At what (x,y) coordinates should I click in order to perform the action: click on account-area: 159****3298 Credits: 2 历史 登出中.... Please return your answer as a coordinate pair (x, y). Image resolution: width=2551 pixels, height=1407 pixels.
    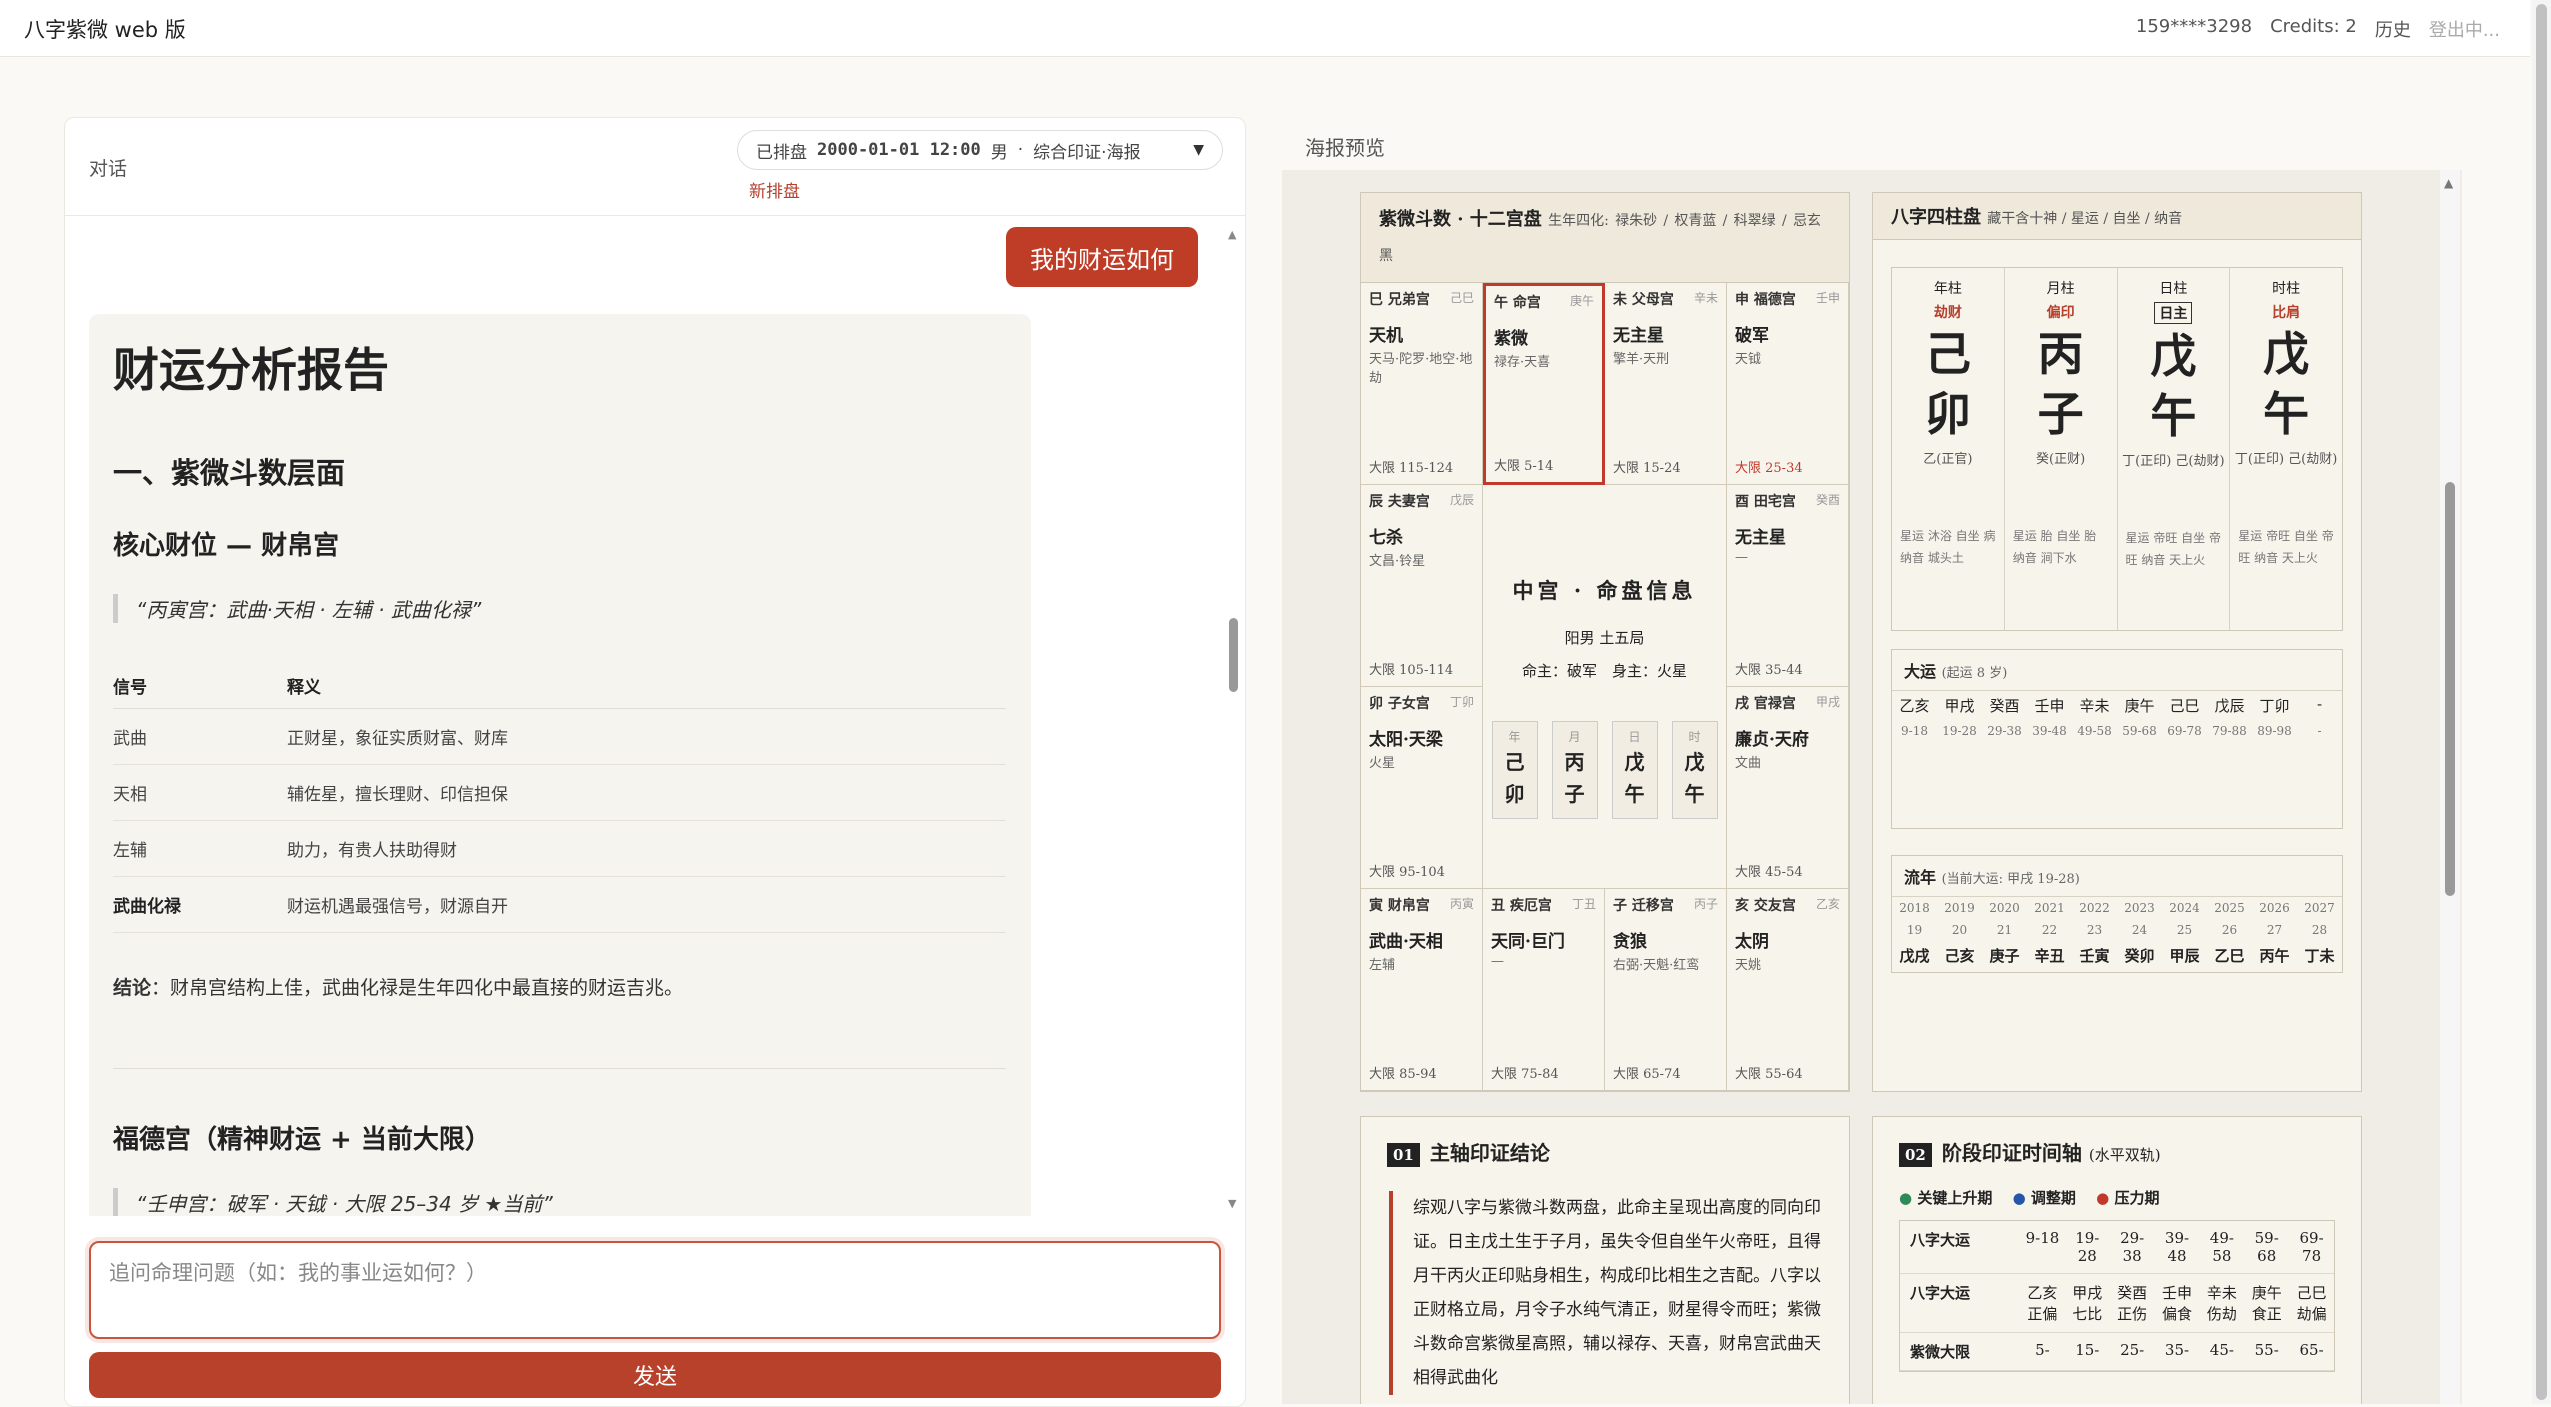
    Looking at the image, I should click on (2318, 29).